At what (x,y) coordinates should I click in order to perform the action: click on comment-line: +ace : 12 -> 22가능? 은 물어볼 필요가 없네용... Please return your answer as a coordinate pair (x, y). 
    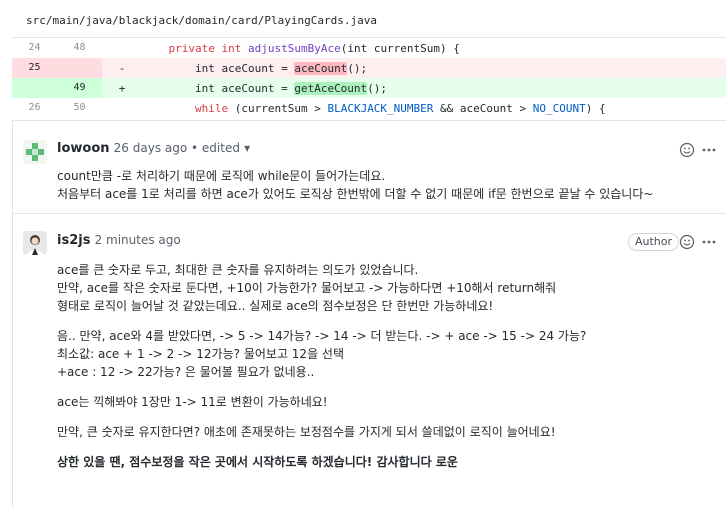
    Looking at the image, I should click on (186, 372).